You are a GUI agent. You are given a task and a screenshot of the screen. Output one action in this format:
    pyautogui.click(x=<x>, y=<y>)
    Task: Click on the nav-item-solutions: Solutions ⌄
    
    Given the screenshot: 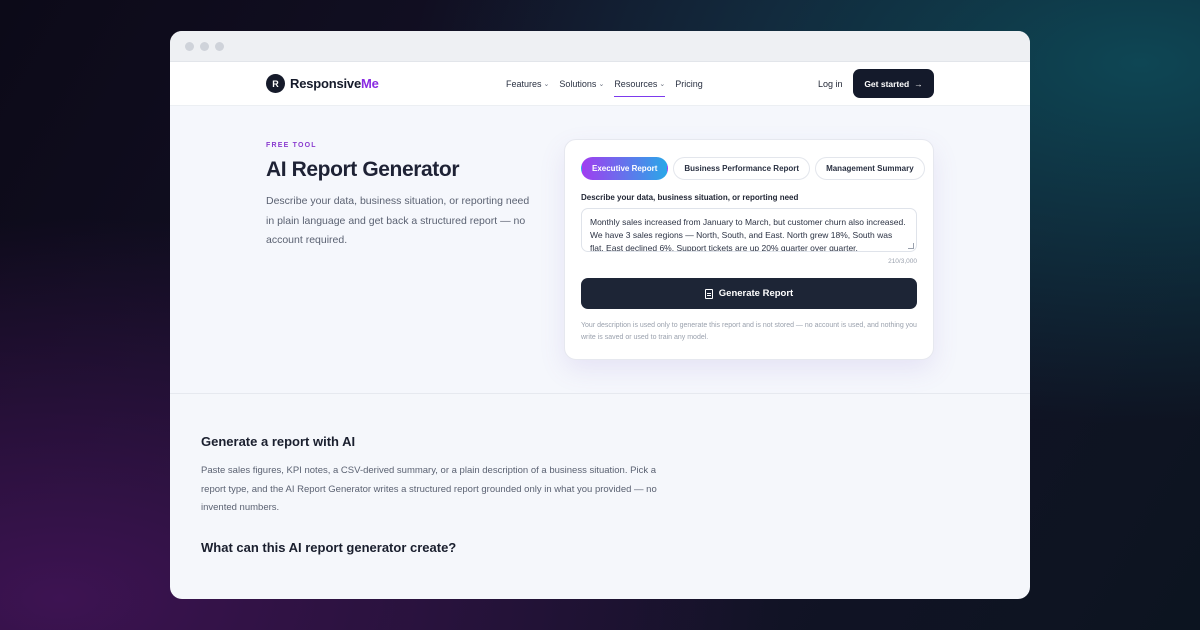 What is the action you would take?
    pyautogui.click(x=581, y=84)
    